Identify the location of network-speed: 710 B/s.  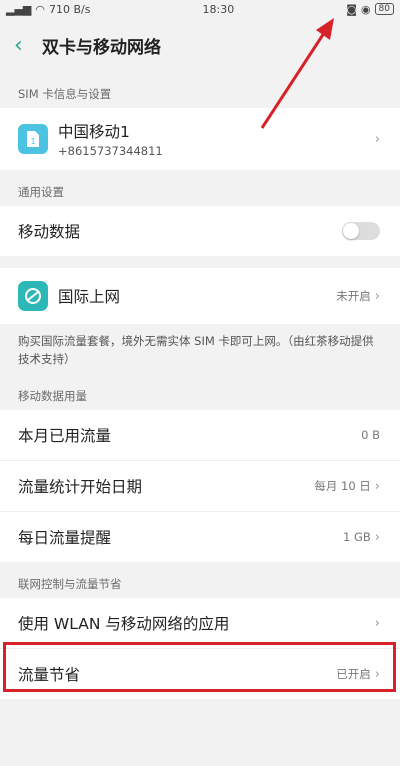
(70, 9).